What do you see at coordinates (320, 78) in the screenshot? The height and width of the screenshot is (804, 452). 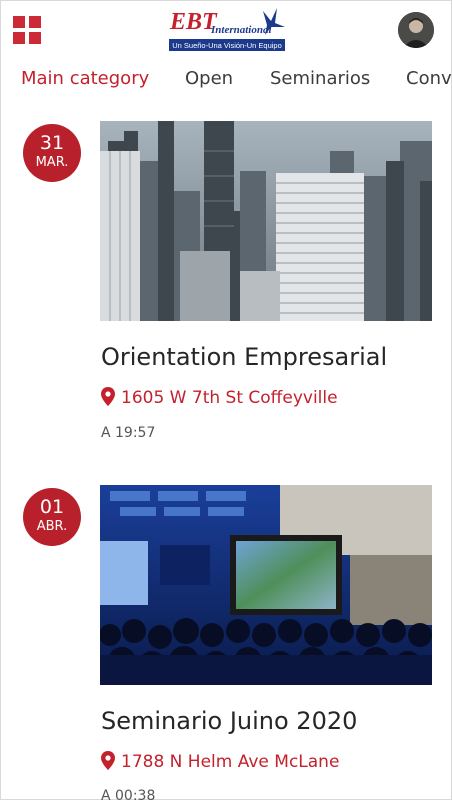 I see `tab-seminarios: Seminarios` at bounding box center [320, 78].